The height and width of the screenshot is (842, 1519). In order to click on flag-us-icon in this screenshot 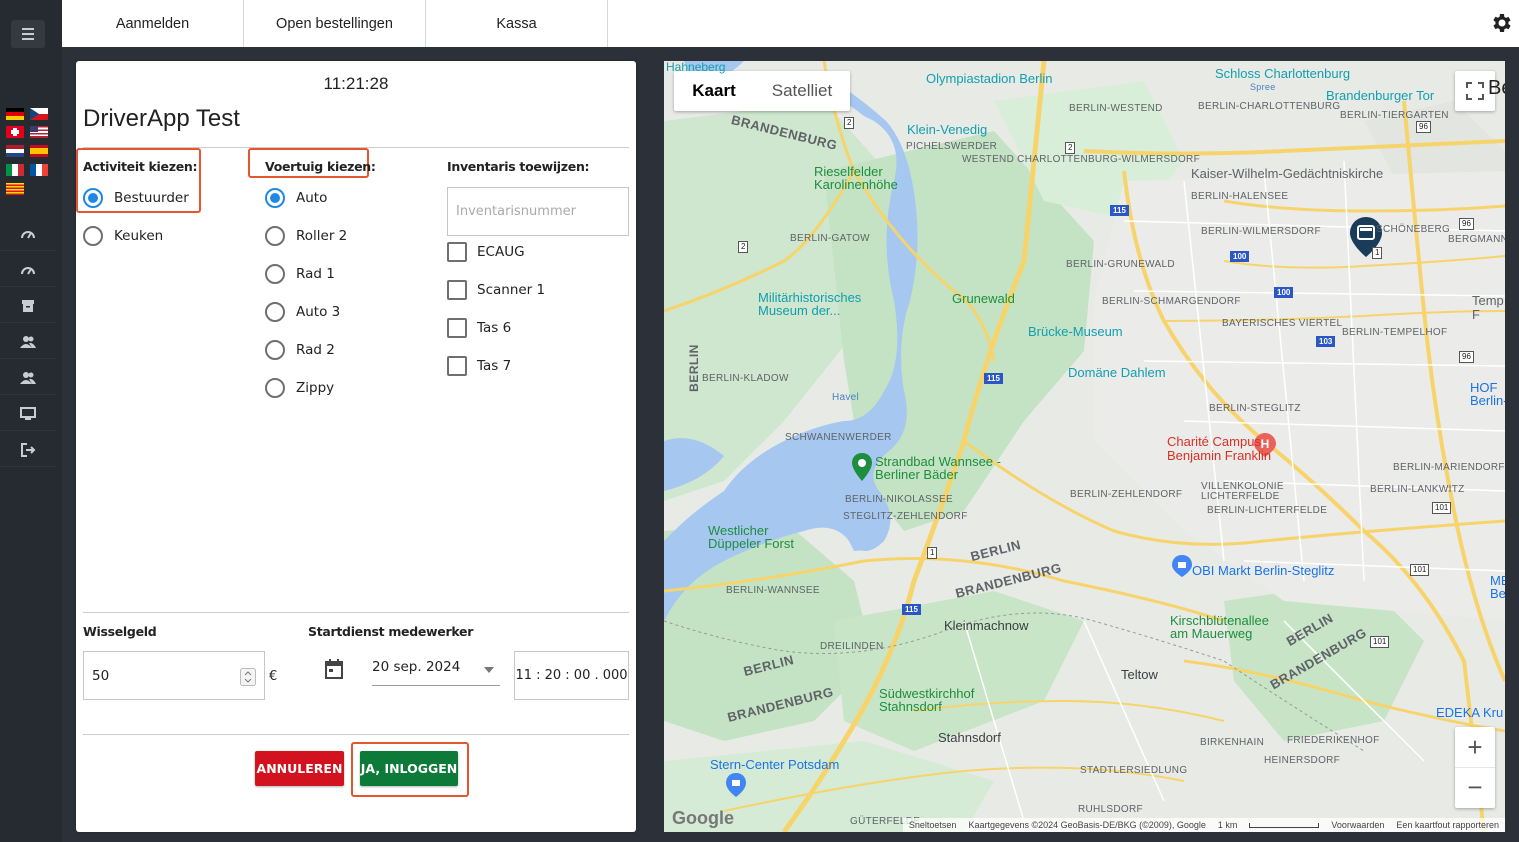, I will do `click(39, 132)`.